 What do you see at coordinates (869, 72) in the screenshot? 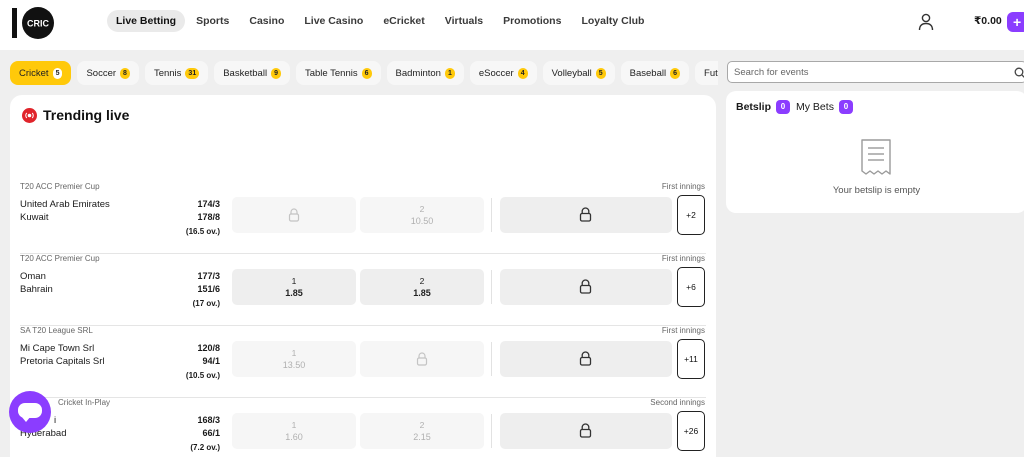
I see `search-input` at bounding box center [869, 72].